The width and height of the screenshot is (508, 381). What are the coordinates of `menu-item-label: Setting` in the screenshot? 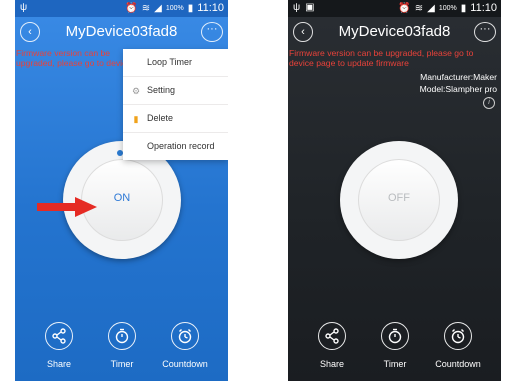 It's located at (161, 90).